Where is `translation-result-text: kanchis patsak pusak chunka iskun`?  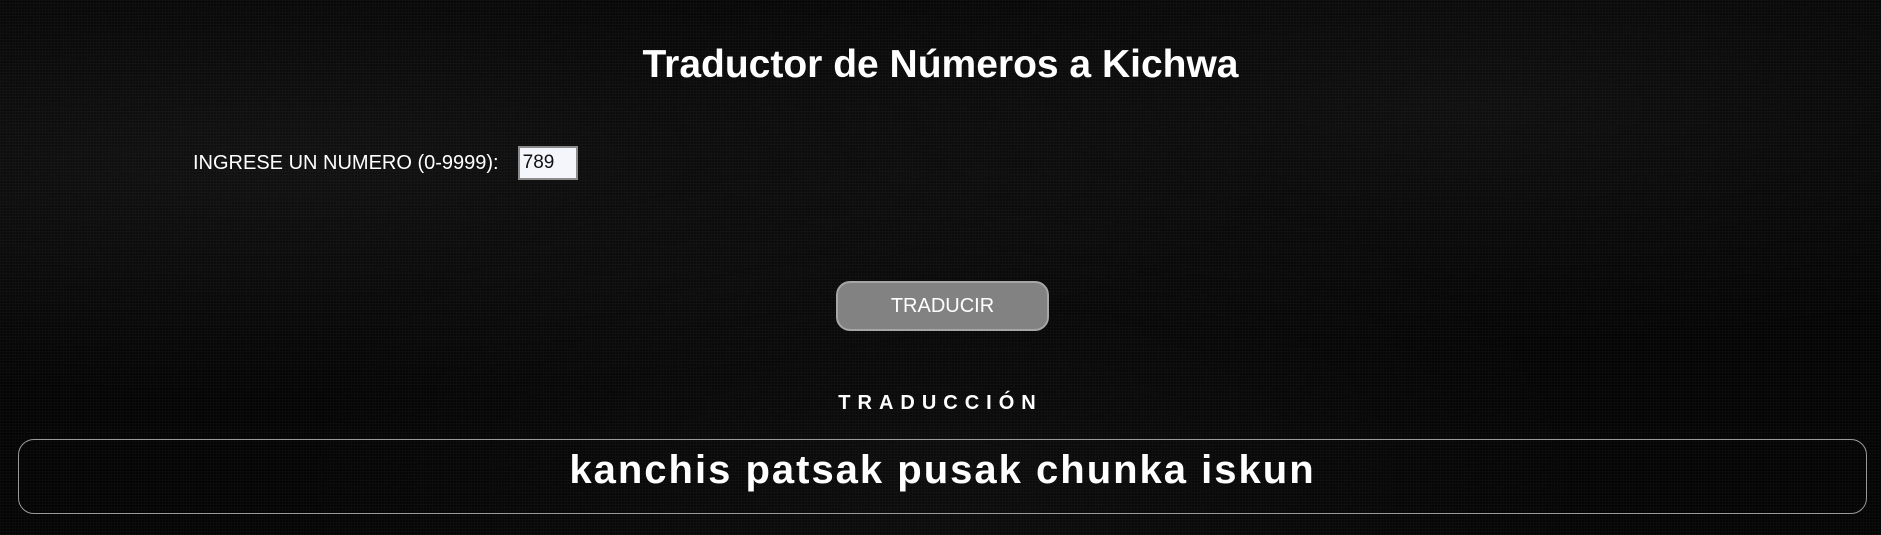
translation-result-text: kanchis patsak pusak chunka iskun is located at coordinates (942, 469).